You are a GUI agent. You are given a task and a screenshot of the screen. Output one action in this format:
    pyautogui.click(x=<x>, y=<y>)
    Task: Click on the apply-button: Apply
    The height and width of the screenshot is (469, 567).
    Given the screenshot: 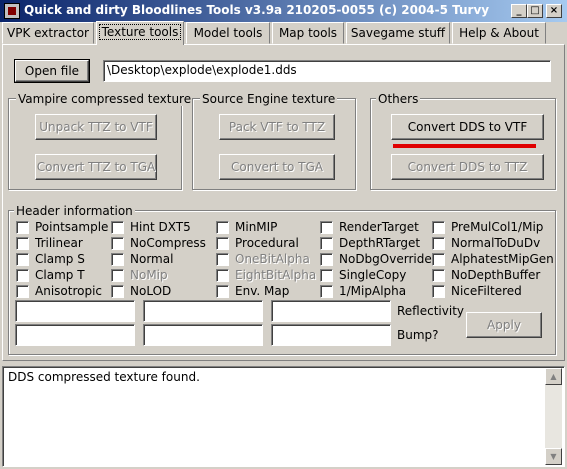 What is the action you would take?
    pyautogui.click(x=504, y=325)
    